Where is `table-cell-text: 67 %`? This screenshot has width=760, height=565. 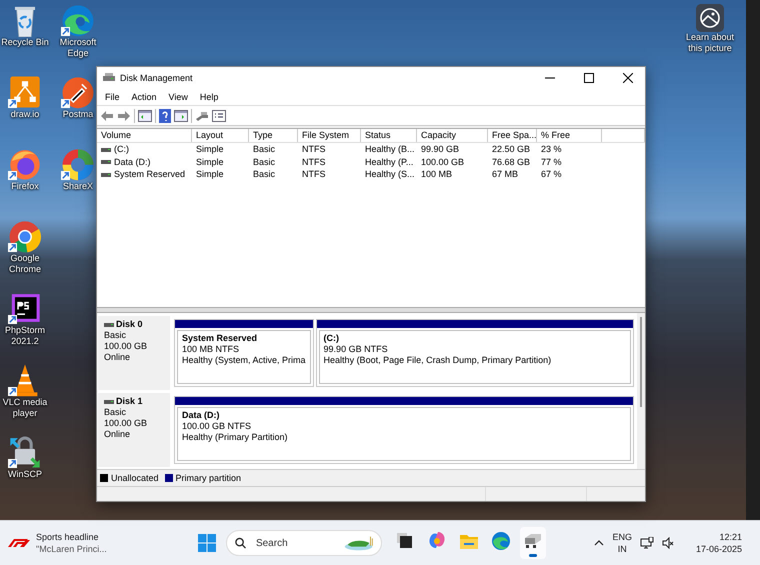
table-cell-text: 67 % is located at coordinates (551, 174).